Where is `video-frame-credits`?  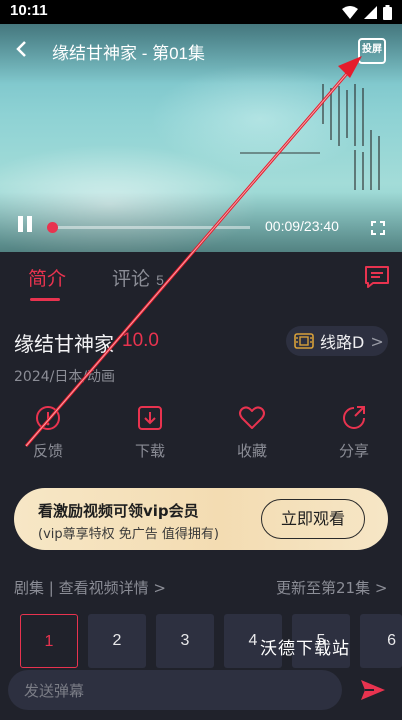 video-frame-credits is located at coordinates (351, 136).